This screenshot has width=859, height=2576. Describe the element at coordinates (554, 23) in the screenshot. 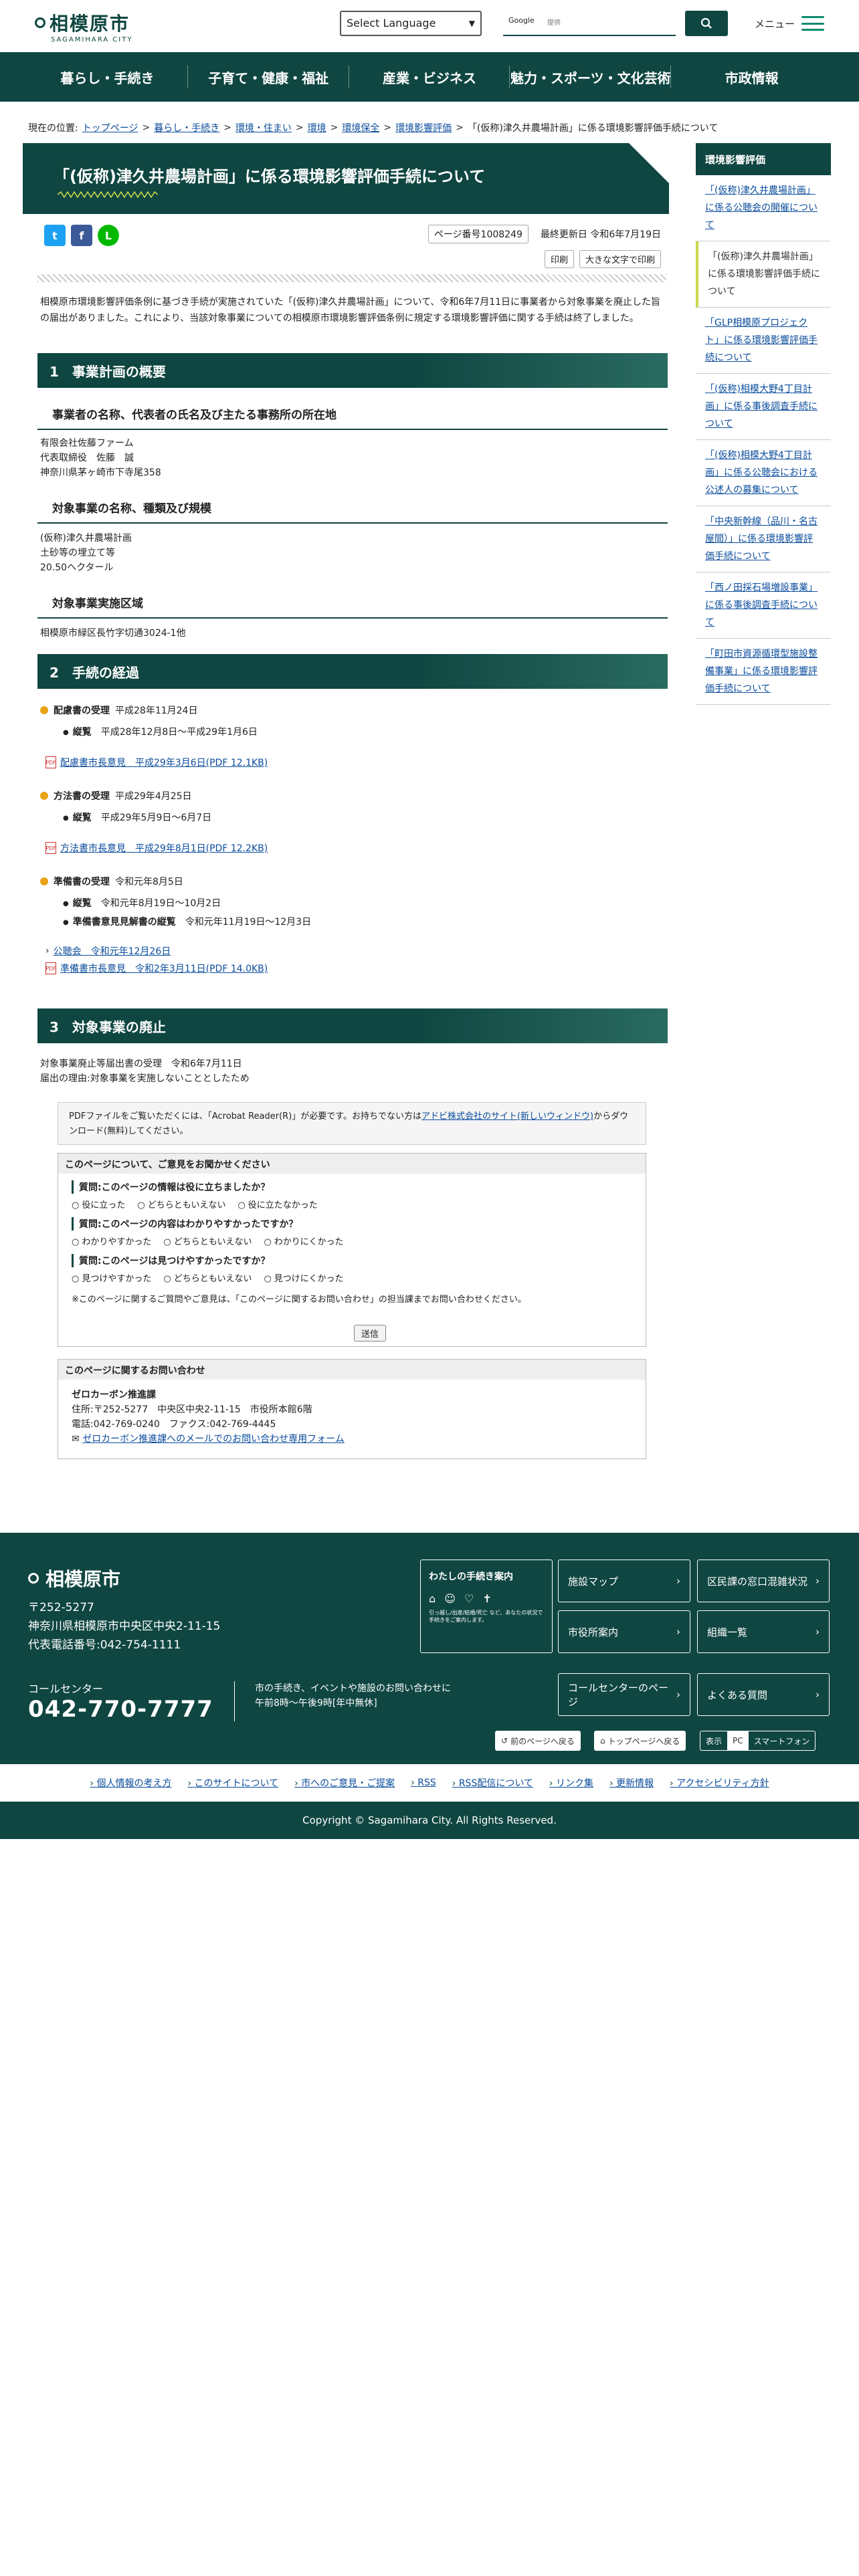

I see `search-placeholder: 提供` at that location.